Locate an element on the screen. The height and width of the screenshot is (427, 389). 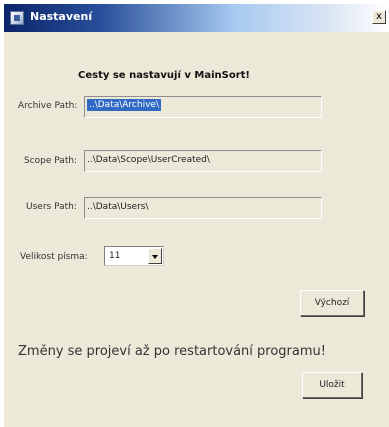
users-path-value: ..\Data\Users\ is located at coordinates (118, 207).